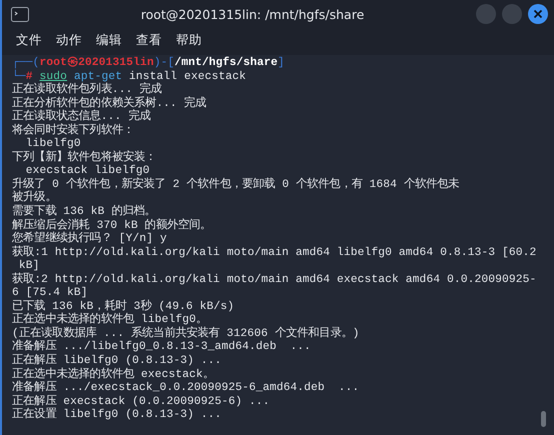 This screenshot has height=435, width=554. What do you see at coordinates (543, 419) in the screenshot?
I see `scrollbar-thumb` at bounding box center [543, 419].